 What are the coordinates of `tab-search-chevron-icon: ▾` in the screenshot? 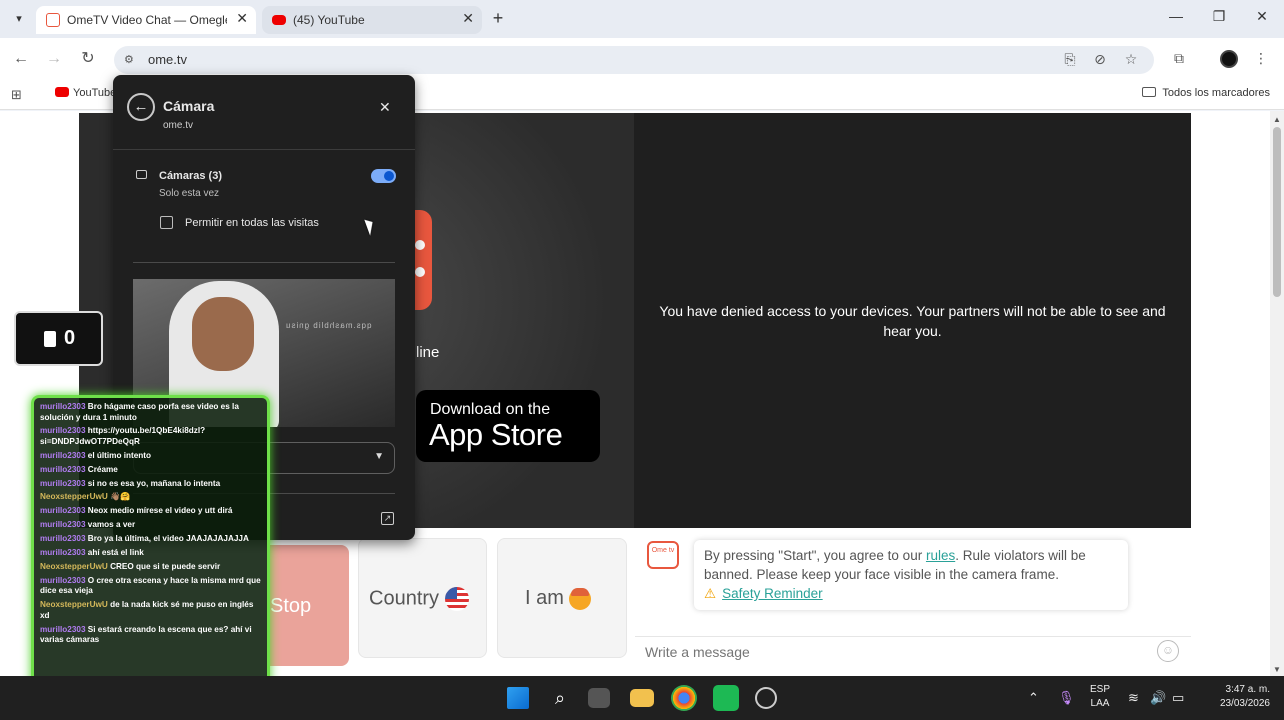 It's located at (19, 19).